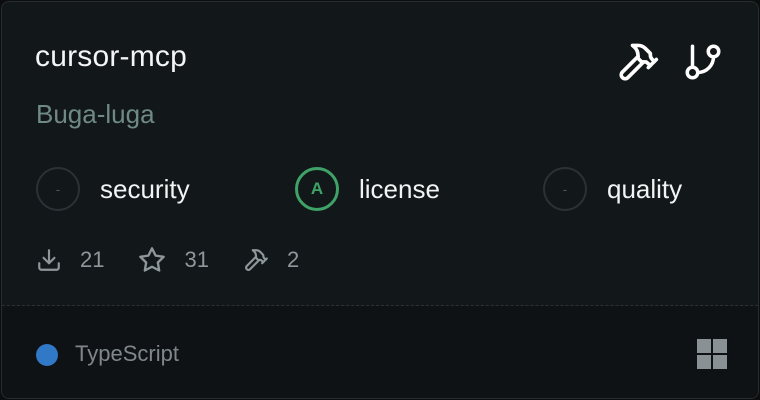 This screenshot has width=760, height=400. What do you see at coordinates (173, 260) in the screenshot?
I see `stars-stat: 31` at bounding box center [173, 260].